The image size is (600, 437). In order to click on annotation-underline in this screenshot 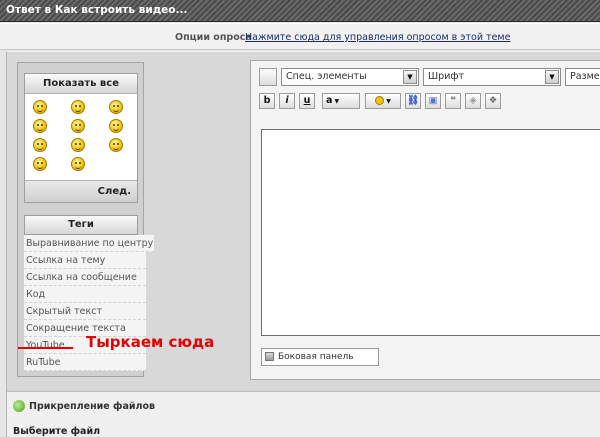, I will do `click(45, 348)`.